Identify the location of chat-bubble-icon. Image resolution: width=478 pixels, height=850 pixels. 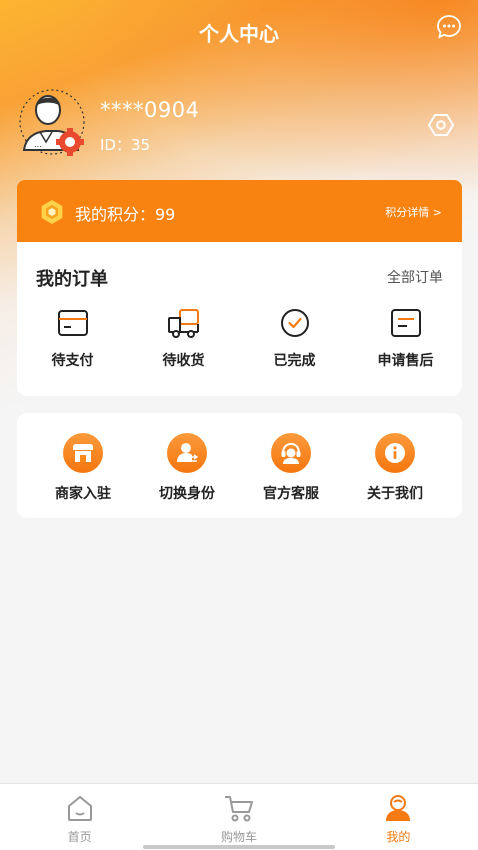
(449, 29).